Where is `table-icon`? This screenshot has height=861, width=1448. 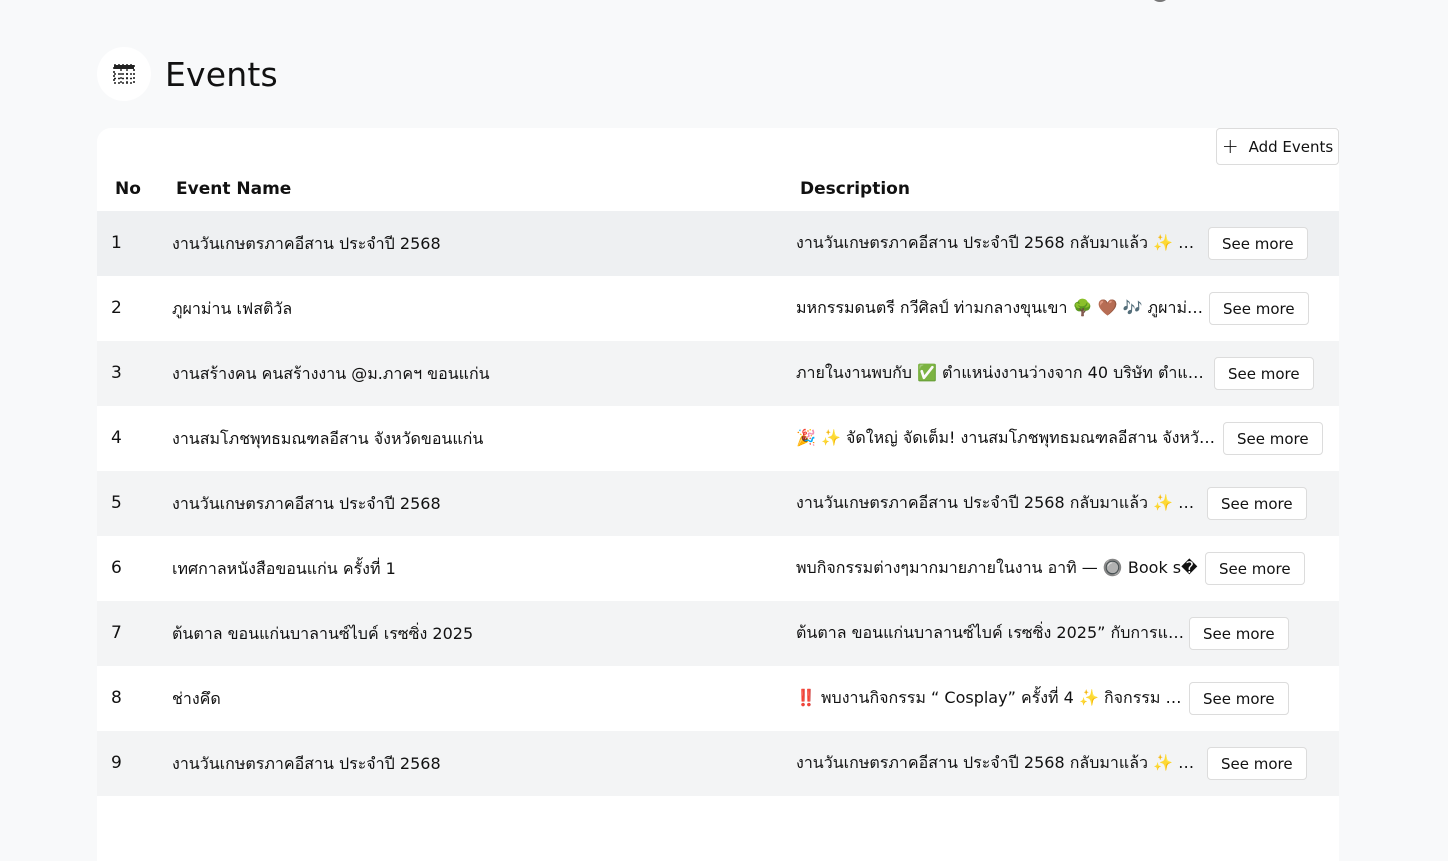
table-icon is located at coordinates (124, 74).